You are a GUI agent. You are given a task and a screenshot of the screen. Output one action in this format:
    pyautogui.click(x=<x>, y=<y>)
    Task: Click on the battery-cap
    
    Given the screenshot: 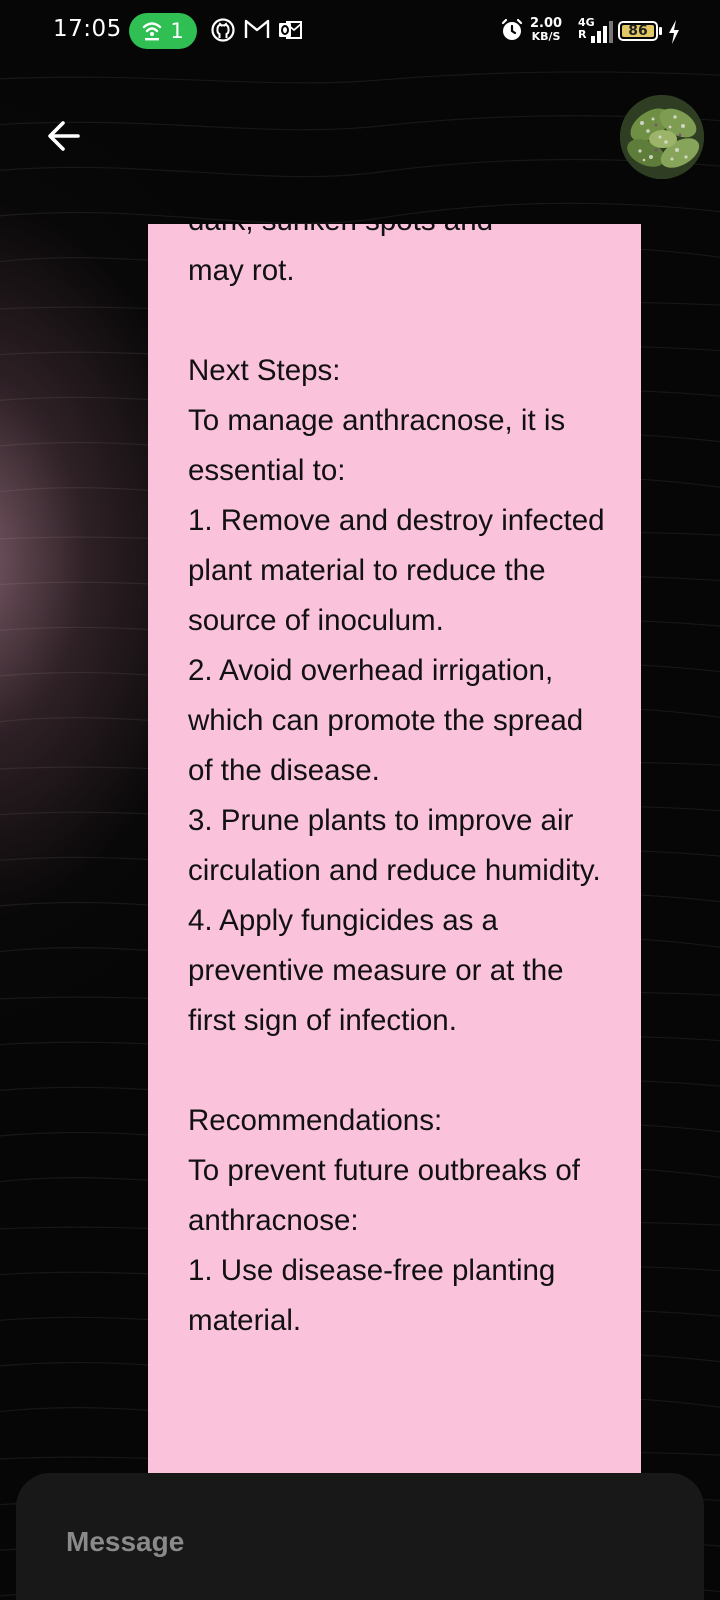 What is the action you would take?
    pyautogui.click(x=660, y=31)
    